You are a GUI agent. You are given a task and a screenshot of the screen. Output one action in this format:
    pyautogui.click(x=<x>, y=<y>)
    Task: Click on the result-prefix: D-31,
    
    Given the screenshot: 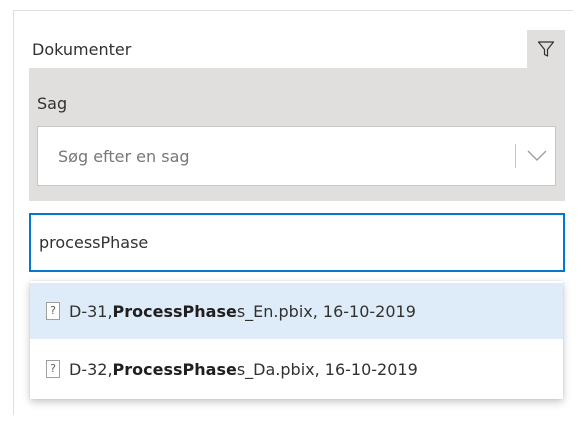 What is the action you would take?
    pyautogui.click(x=91, y=311)
    